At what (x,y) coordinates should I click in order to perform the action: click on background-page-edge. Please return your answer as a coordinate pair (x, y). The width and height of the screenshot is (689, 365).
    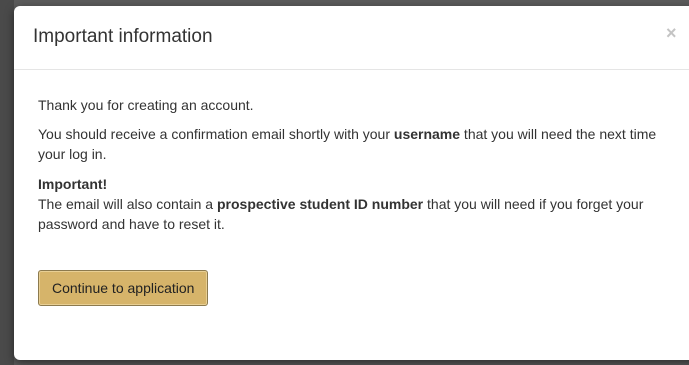
    Looking at the image, I should click on (7, 182).